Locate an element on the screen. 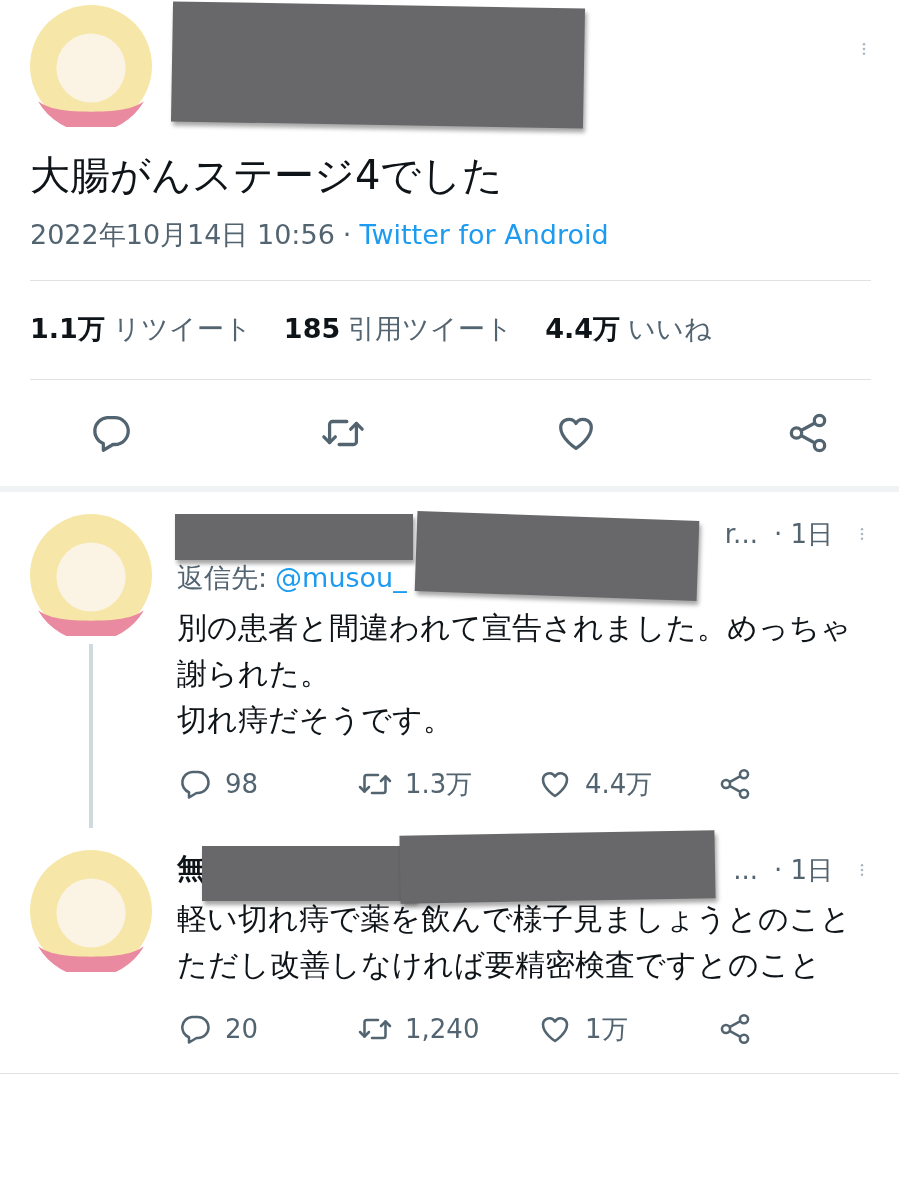 The height and width of the screenshot is (1200, 899). reply-text: ただし改善しなければ要精密検査ですとのこと is located at coordinates (499, 964).